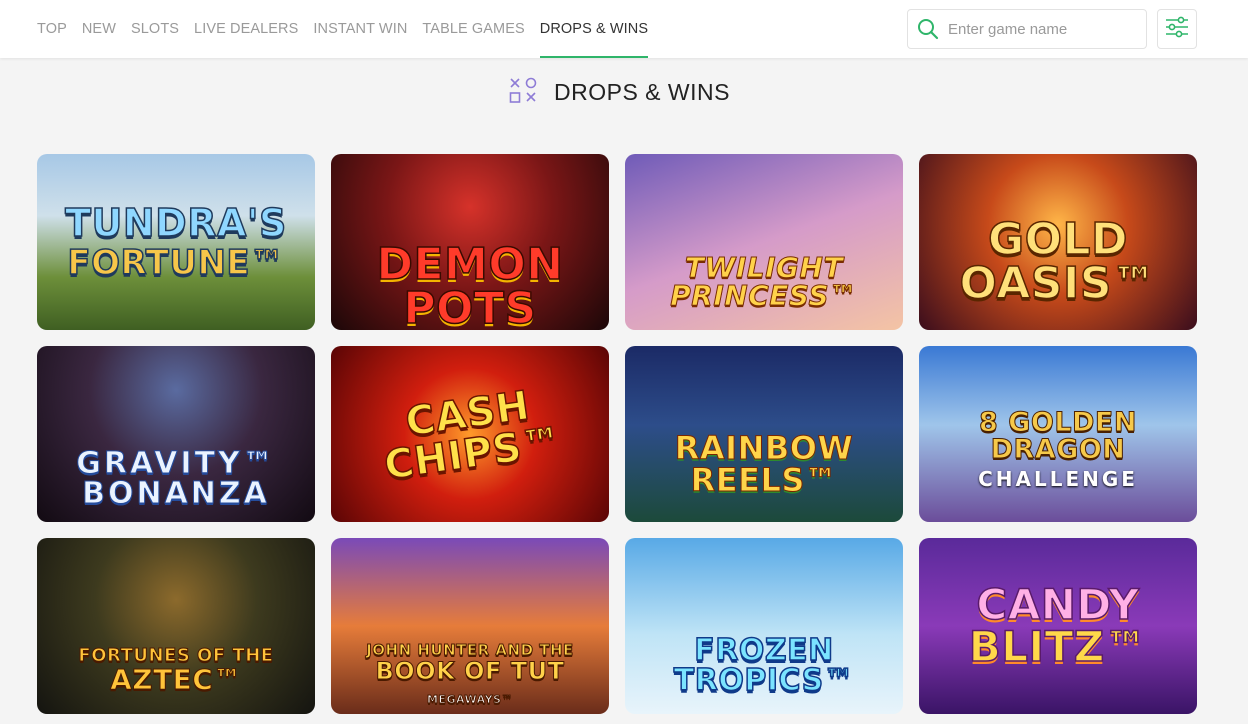 The width and height of the screenshot is (1248, 724). I want to click on sliders-icon, so click(1177, 29).